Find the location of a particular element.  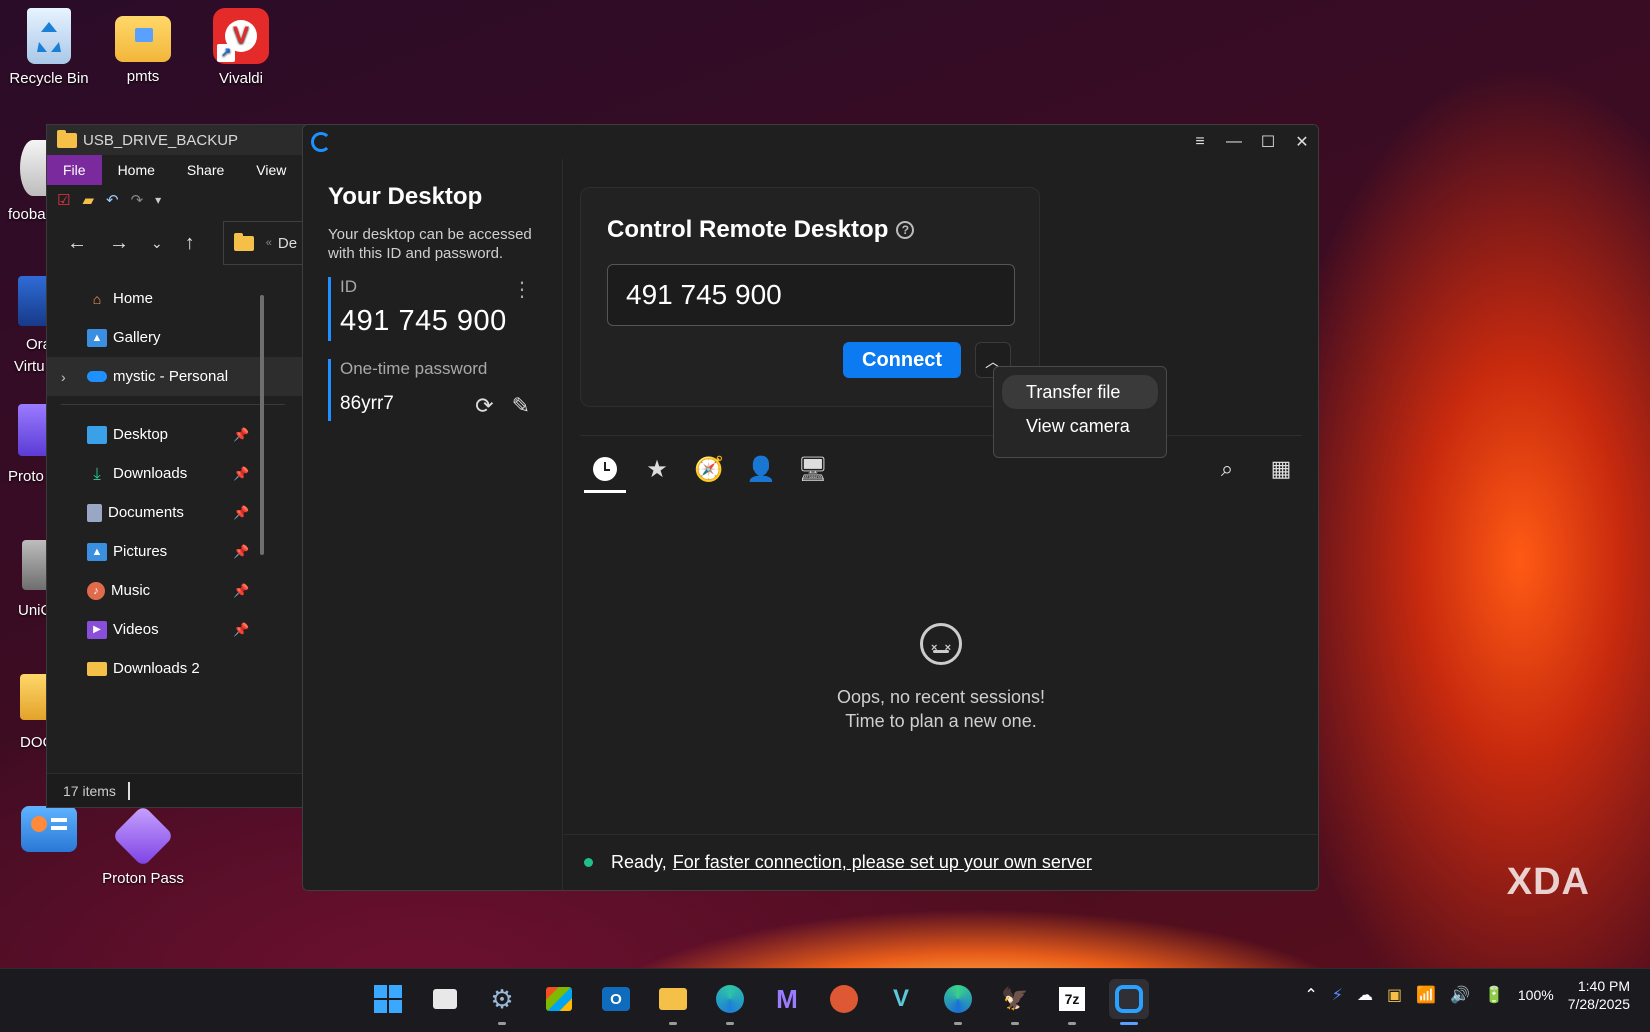

taskbar-start-button is located at coordinates (388, 999).